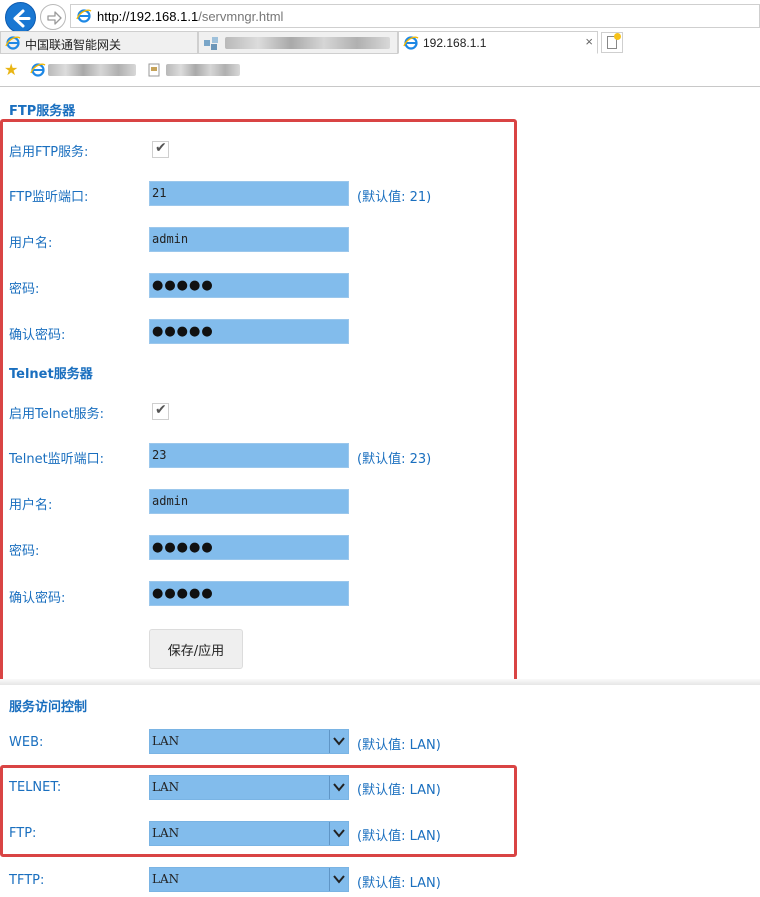 The width and height of the screenshot is (760, 897). Describe the element at coordinates (307, 43) in the screenshot. I see `blurred-tab-title` at that location.